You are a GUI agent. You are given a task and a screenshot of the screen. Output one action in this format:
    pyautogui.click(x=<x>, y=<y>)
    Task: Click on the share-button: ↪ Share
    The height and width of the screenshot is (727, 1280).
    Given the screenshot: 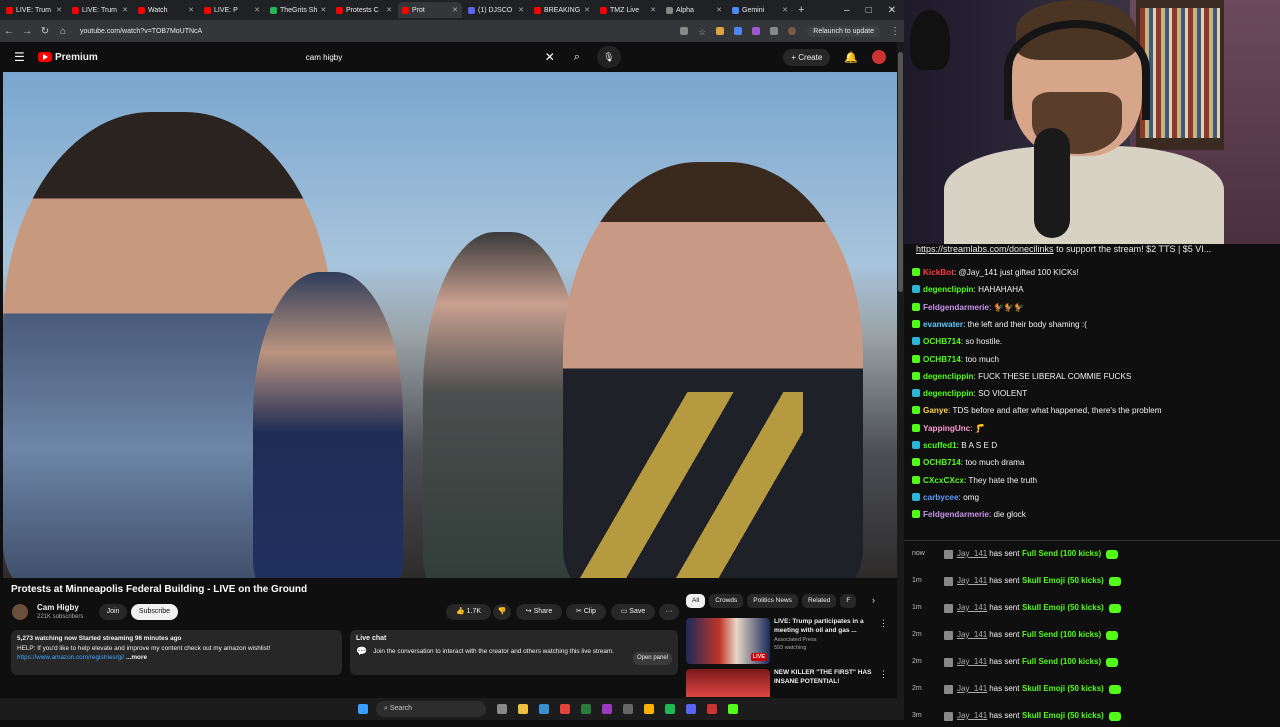 What is the action you would take?
    pyautogui.click(x=539, y=612)
    